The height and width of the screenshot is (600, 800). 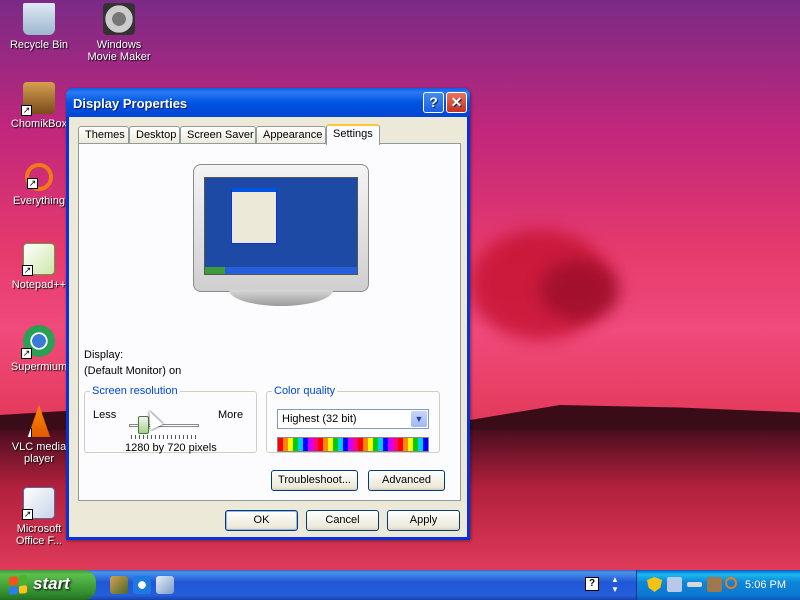 I want to click on notepad-plus-plus-icon: ↗, so click(x=38, y=259).